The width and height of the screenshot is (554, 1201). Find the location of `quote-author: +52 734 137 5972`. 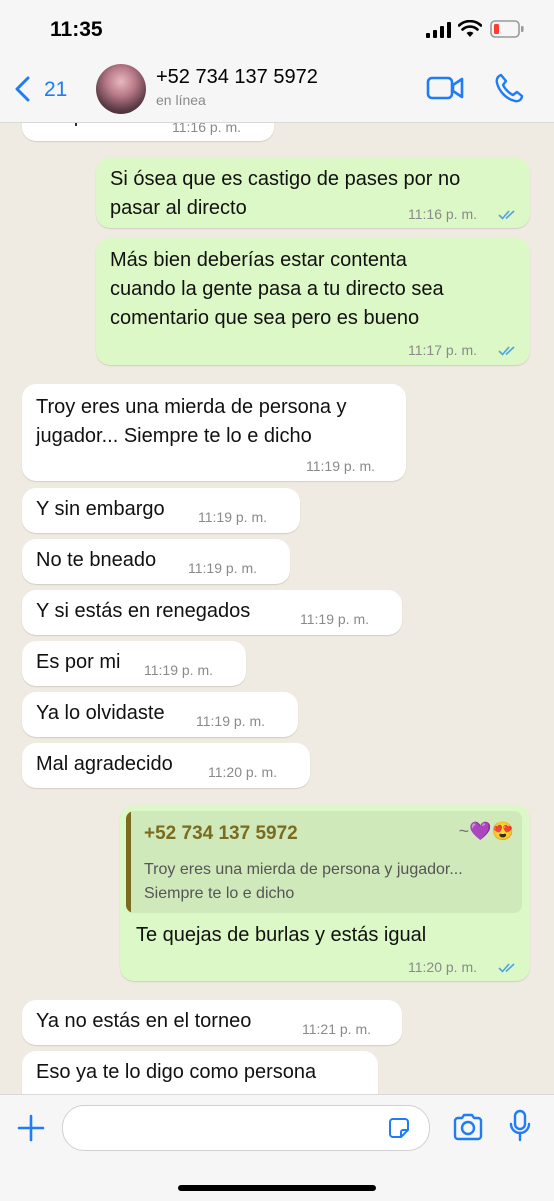

quote-author: +52 734 137 5972 is located at coordinates (221, 833).